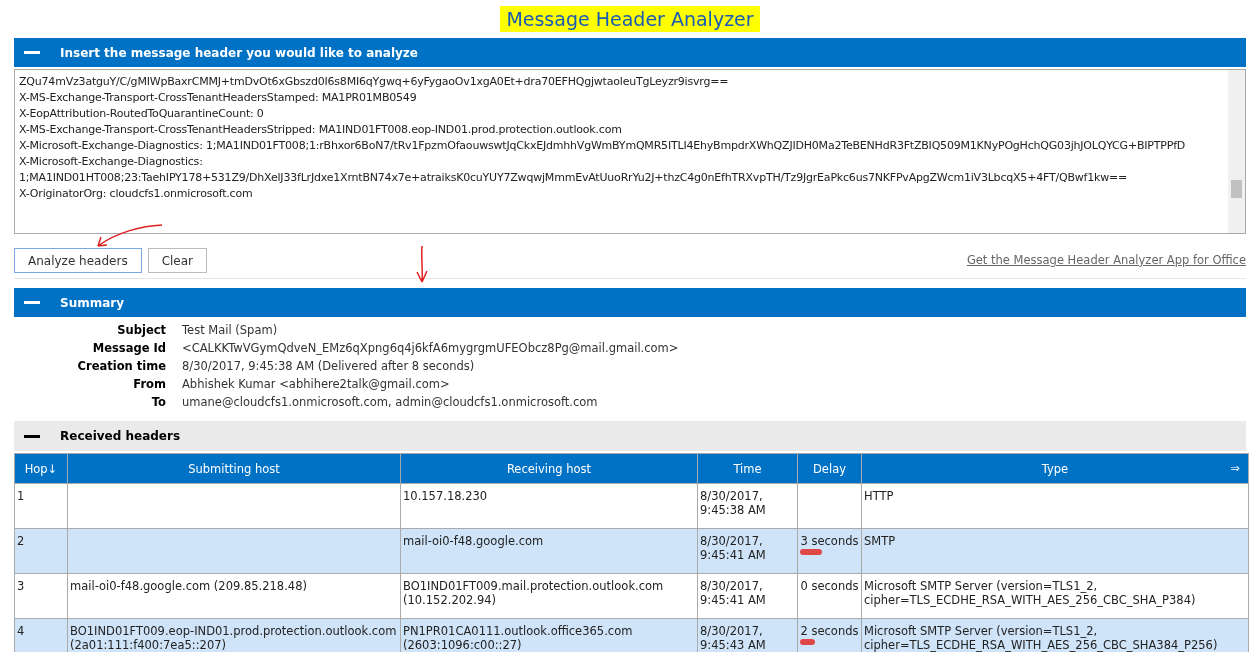 Image resolution: width=1260 pixels, height=652 pixels. What do you see at coordinates (111, 162) in the screenshot?
I see `header-text-line: X-Microsoft-Exchange-Diagnostics:` at bounding box center [111, 162].